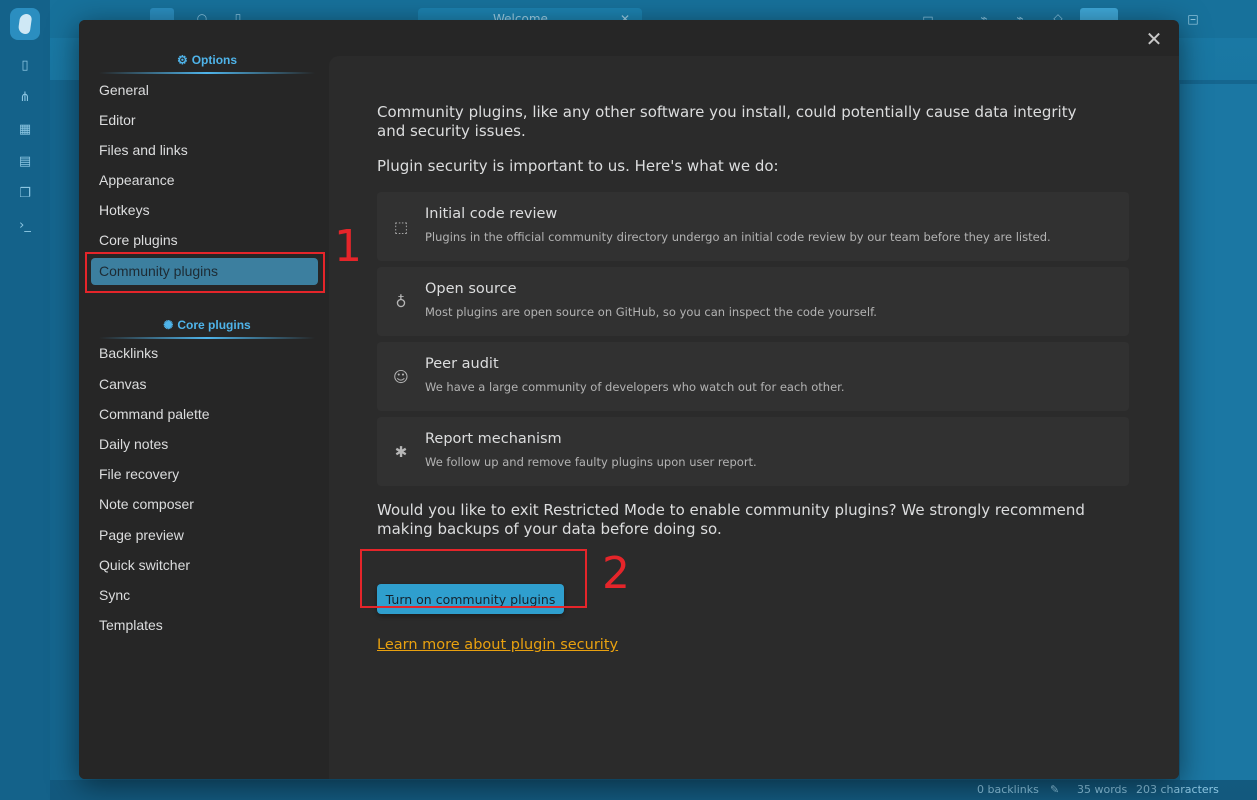 The width and height of the screenshot is (1257, 800). Describe the element at coordinates (401, 377) in the screenshot. I see `users-icon: ☺` at that location.